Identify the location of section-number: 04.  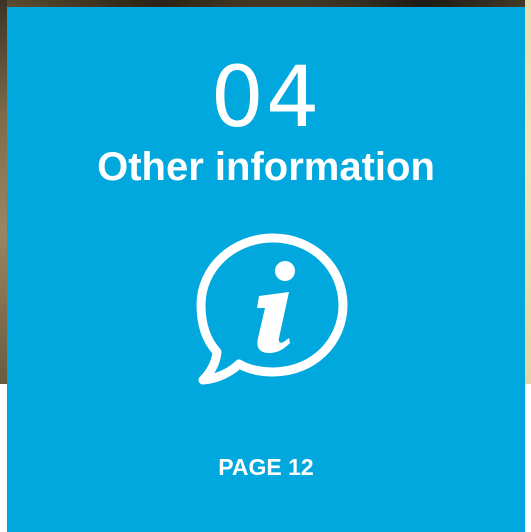
(266, 97).